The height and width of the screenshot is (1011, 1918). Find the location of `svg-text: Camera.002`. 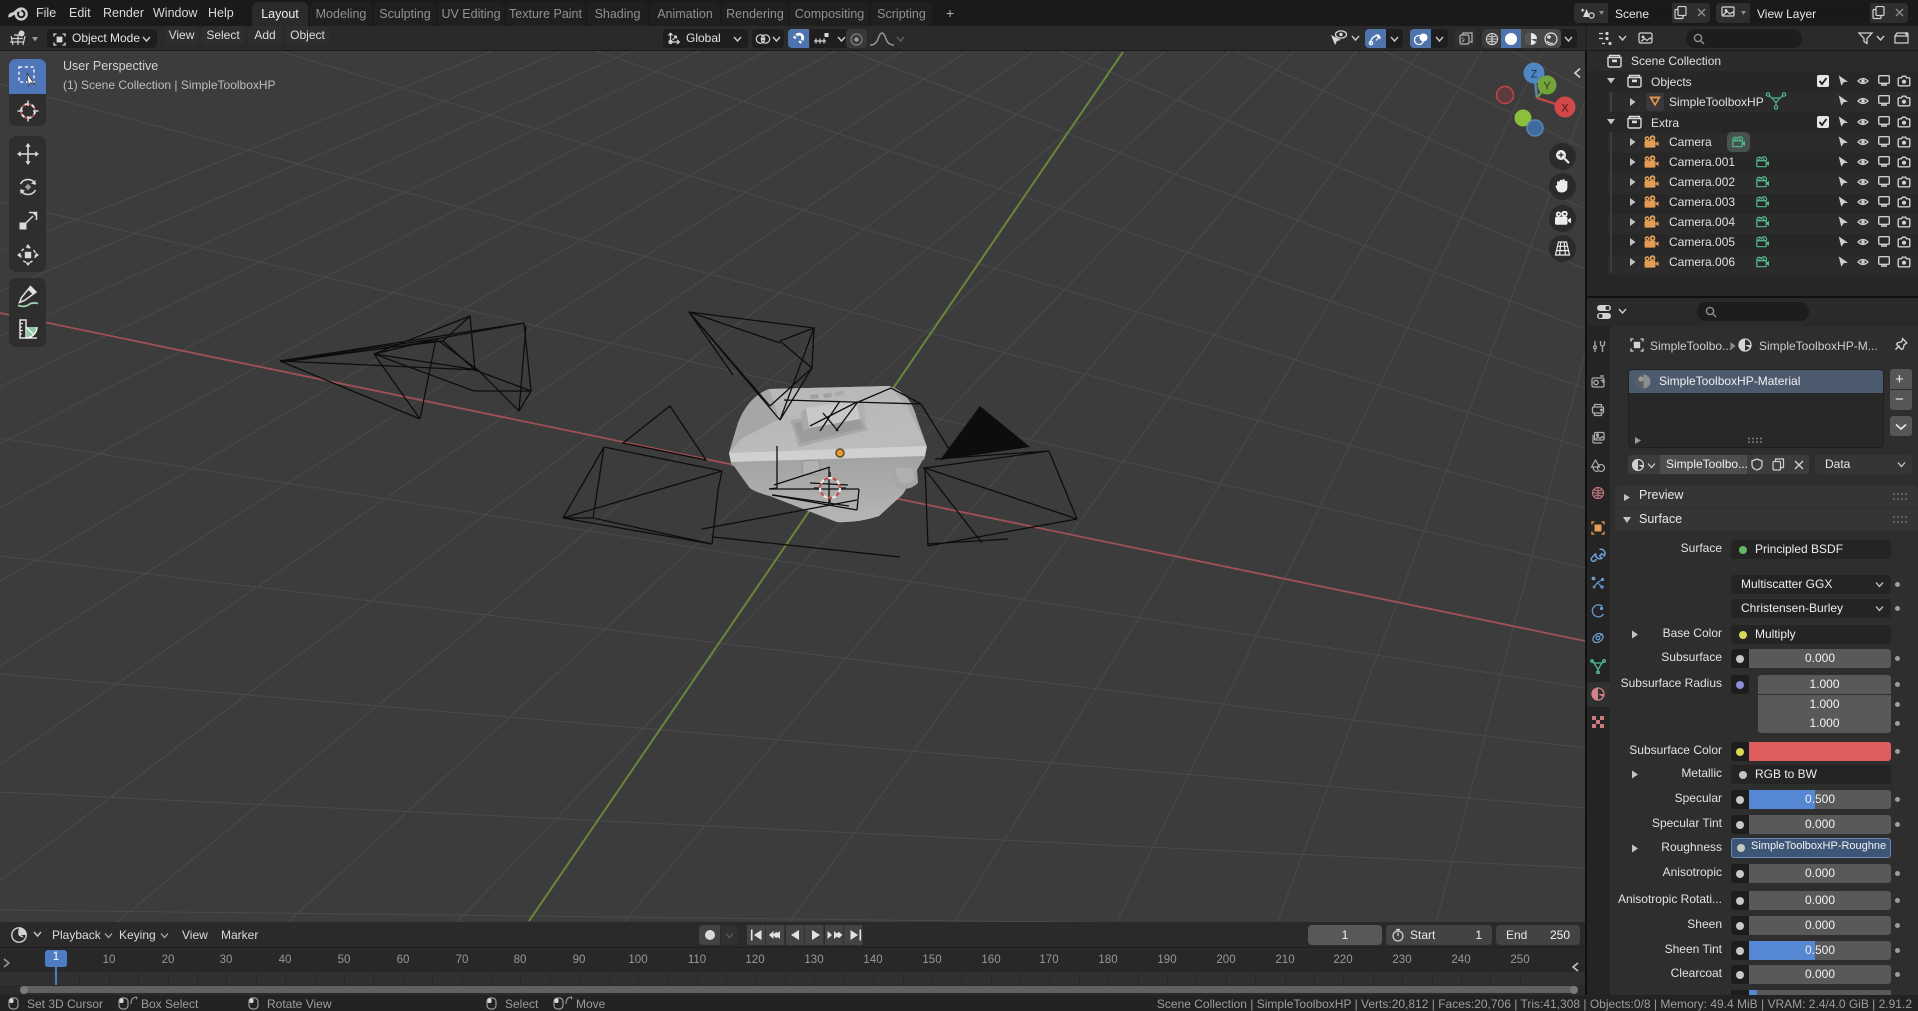

svg-text: Camera.002 is located at coordinates (1702, 182).